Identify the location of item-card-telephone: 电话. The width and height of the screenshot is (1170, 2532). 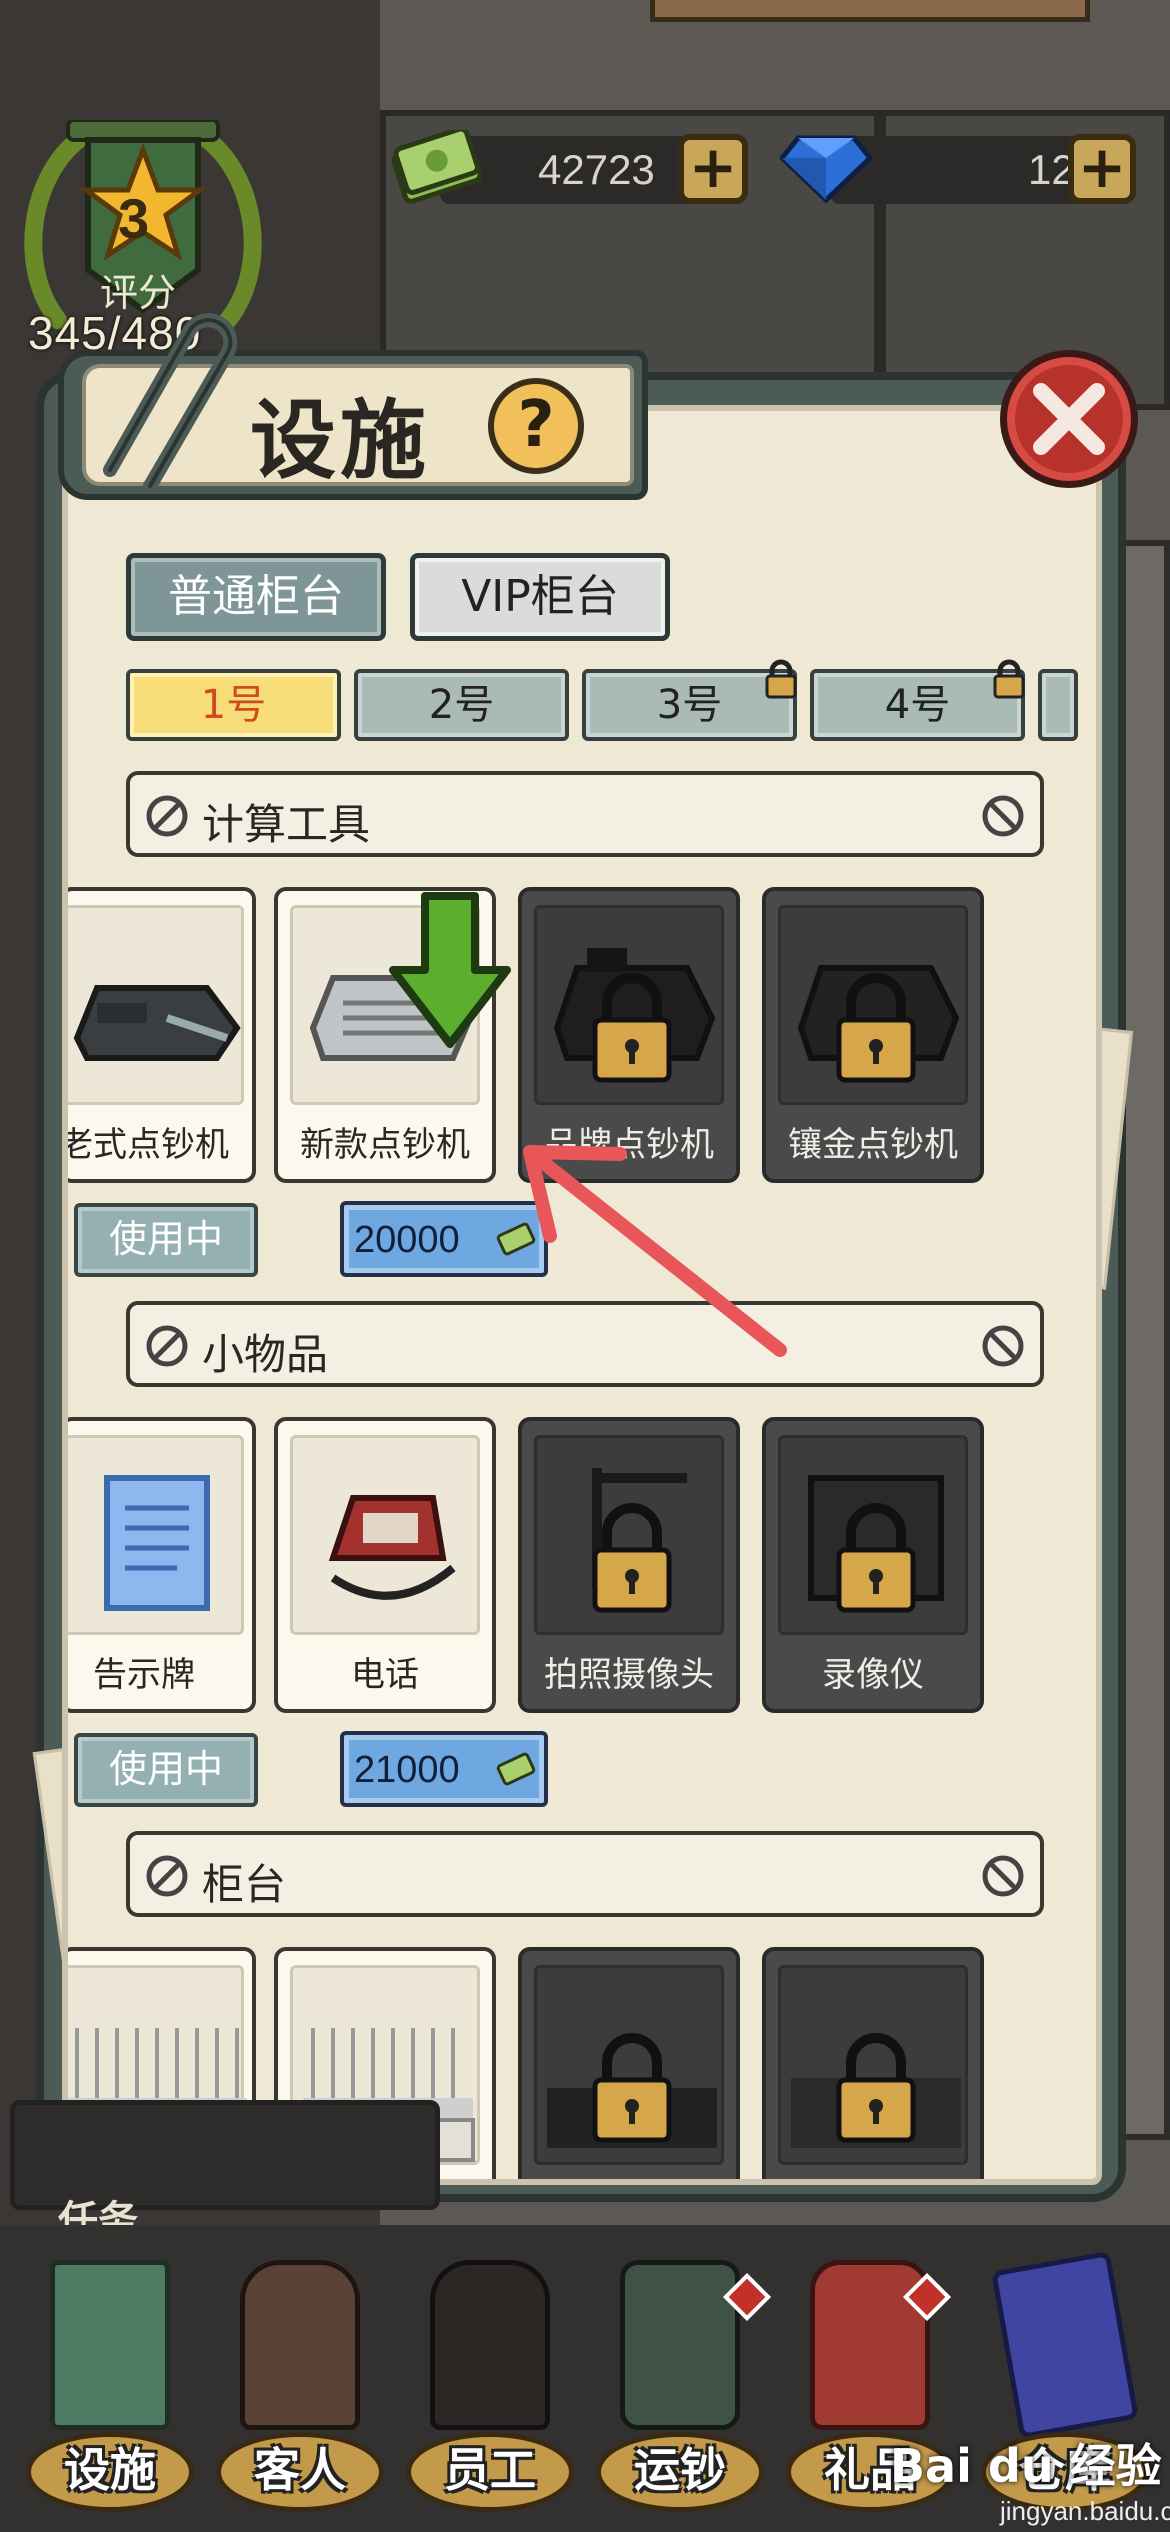
(385, 1565).